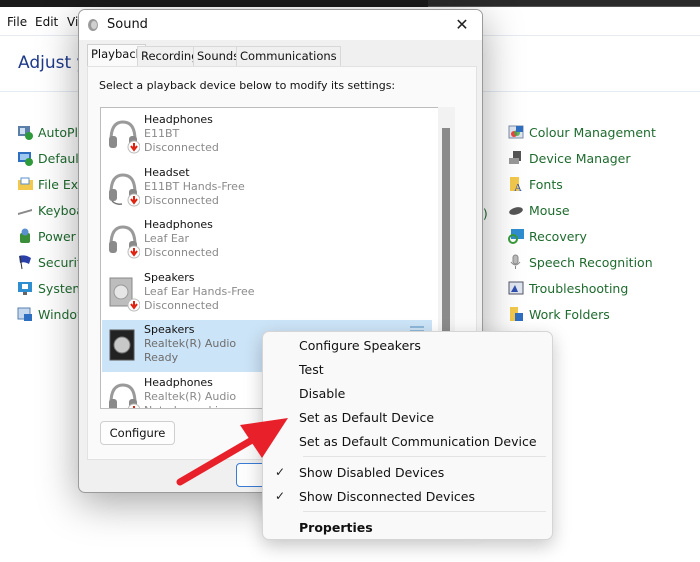  I want to click on menu-item-set-as-default-communication-device: Set as Default Communication Device, so click(418, 441).